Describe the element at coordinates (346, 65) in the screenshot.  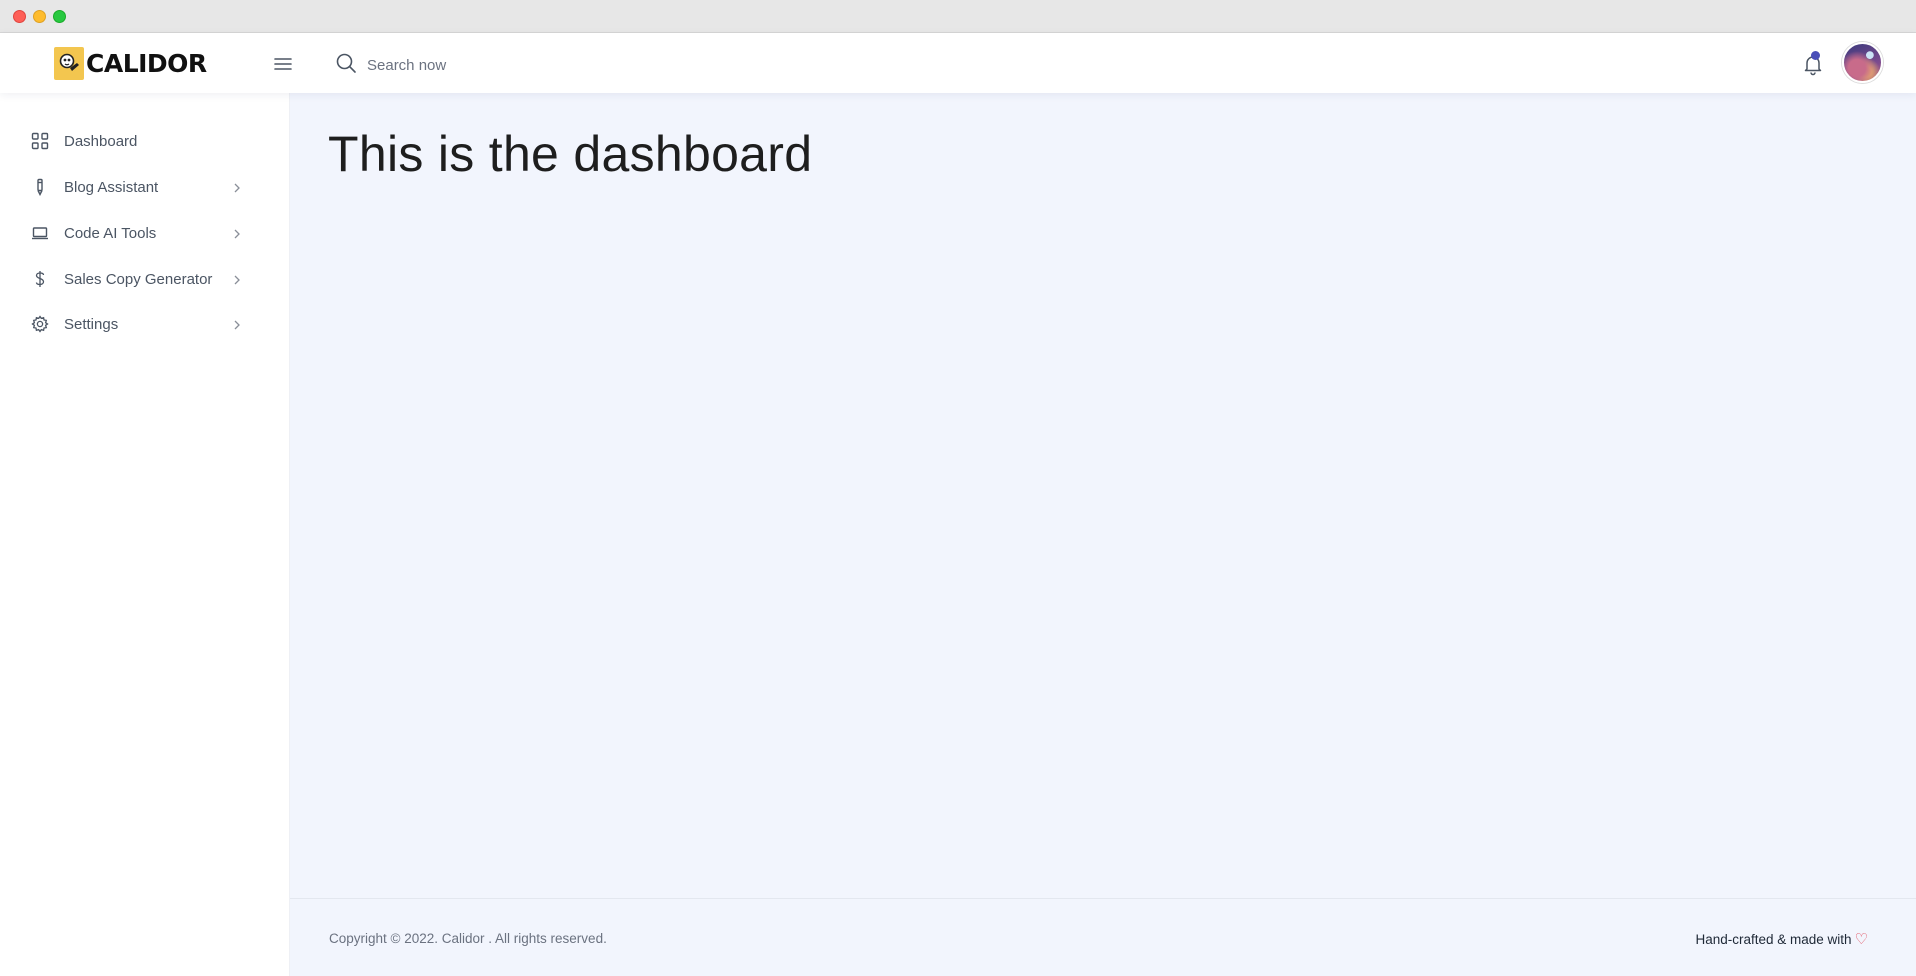
I see `search-icon` at that location.